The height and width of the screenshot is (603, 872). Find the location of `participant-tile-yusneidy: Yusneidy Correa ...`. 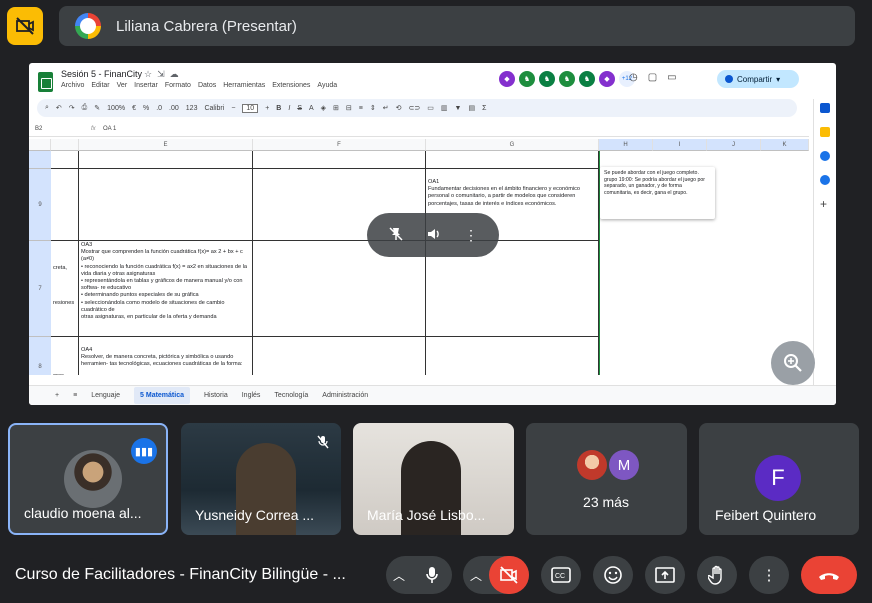

participant-tile-yusneidy: Yusneidy Correa ... is located at coordinates (261, 479).